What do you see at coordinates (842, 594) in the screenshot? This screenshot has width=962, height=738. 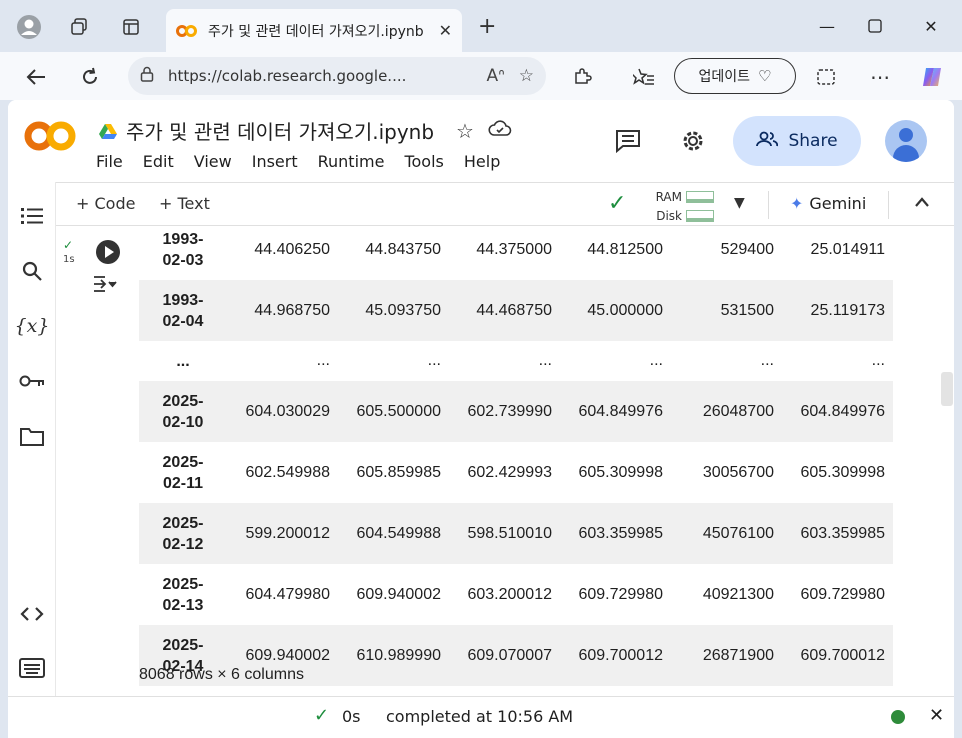 I see `table-cell: 609.729980` at bounding box center [842, 594].